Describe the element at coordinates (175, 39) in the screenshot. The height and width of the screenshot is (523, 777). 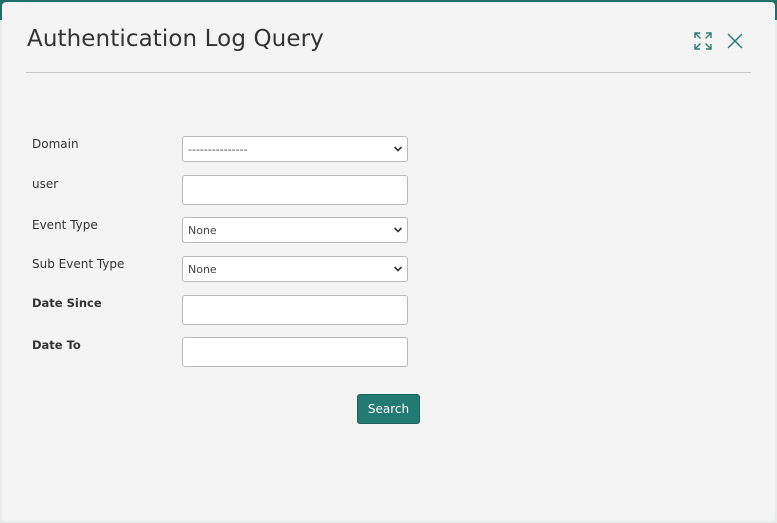
I see `dialog-title: Authentication Log Query` at that location.